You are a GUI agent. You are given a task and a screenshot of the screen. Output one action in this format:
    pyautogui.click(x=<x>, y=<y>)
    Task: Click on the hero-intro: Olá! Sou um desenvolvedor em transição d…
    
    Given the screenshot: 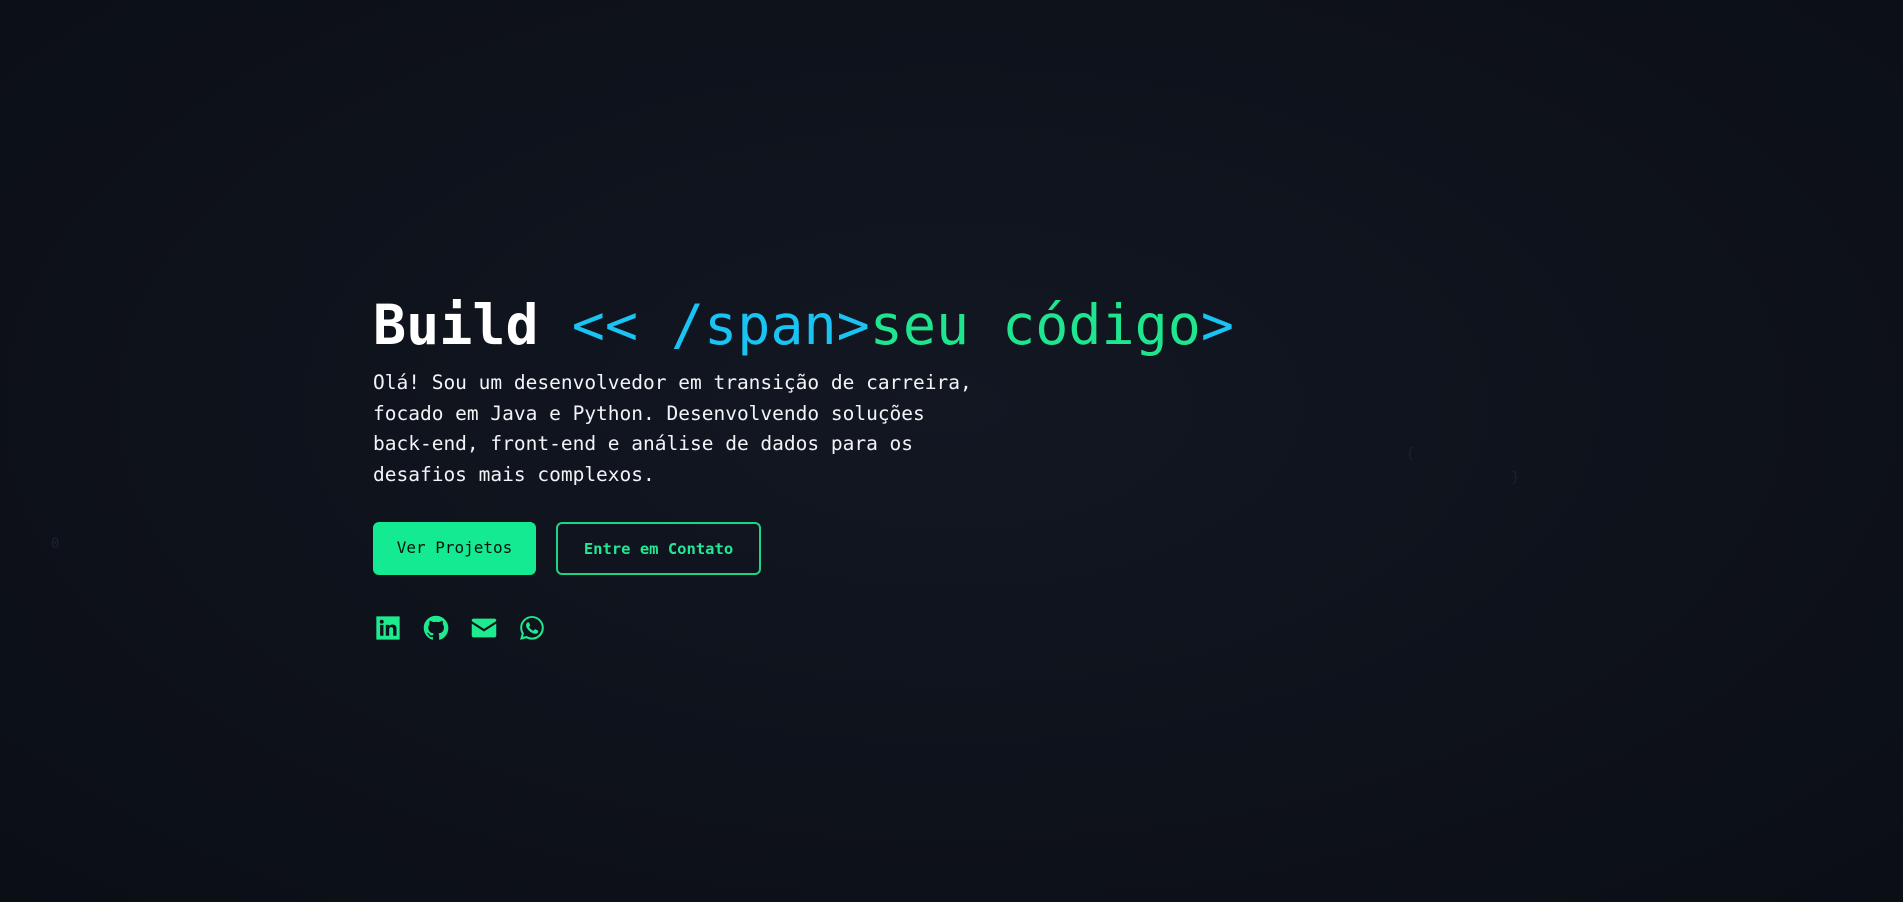 What is the action you would take?
    pyautogui.click(x=672, y=428)
    